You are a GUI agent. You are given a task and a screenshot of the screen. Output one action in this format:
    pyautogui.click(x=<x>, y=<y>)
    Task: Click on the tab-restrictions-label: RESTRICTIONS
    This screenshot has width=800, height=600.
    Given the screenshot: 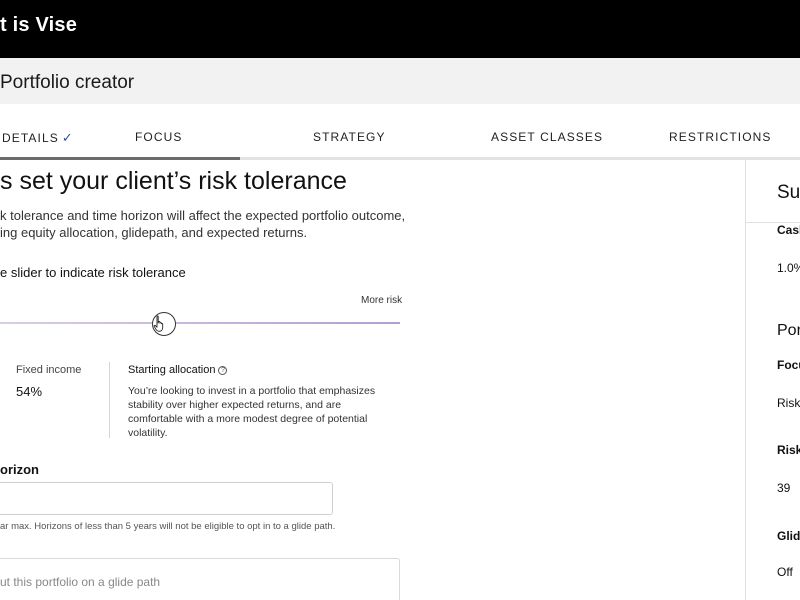 What is the action you would take?
    pyautogui.click(x=720, y=137)
    